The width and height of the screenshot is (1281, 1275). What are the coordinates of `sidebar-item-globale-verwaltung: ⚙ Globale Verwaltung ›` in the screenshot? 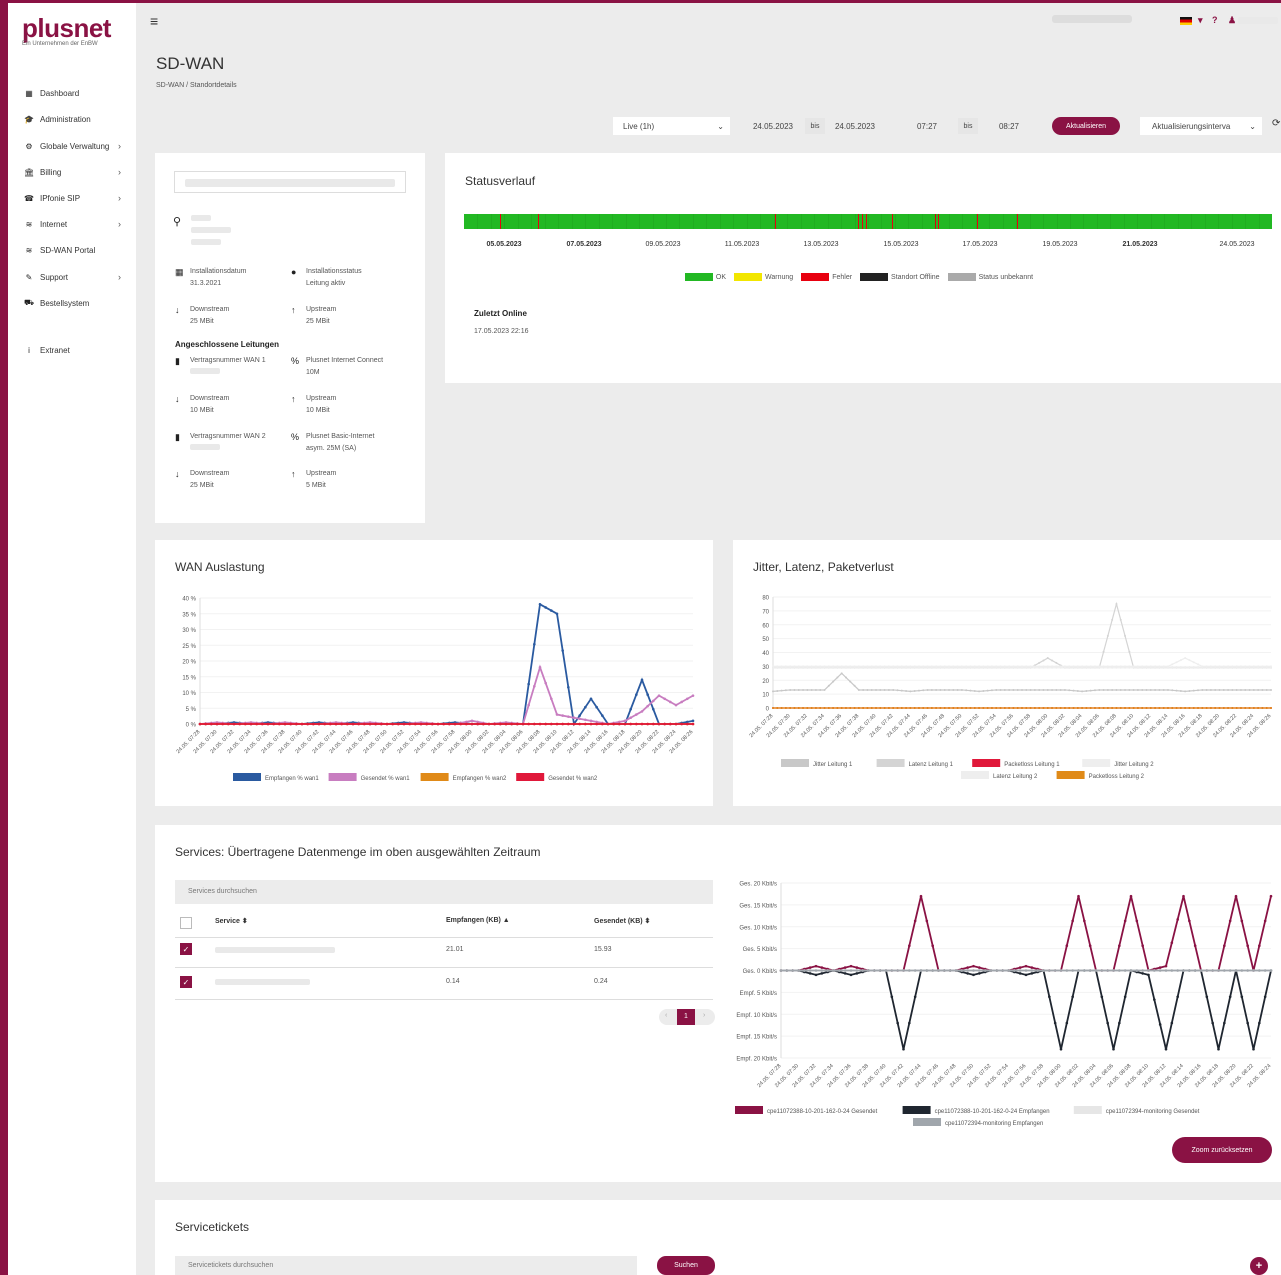 It's located at (72, 146).